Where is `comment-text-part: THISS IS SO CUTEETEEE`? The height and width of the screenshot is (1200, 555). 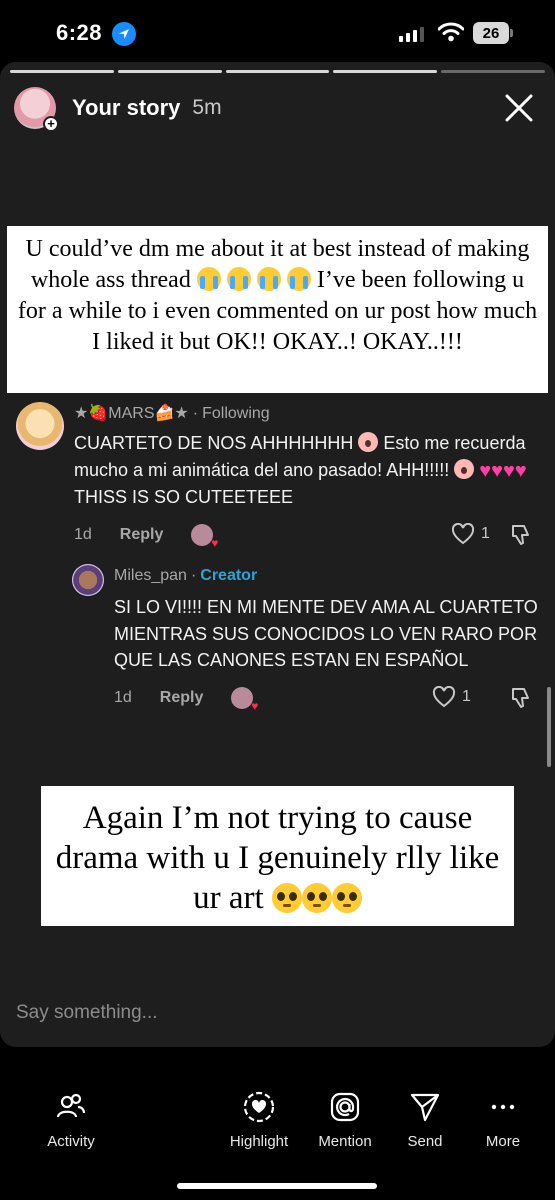 comment-text-part: THISS IS SO CUTEETEEE is located at coordinates (184, 497).